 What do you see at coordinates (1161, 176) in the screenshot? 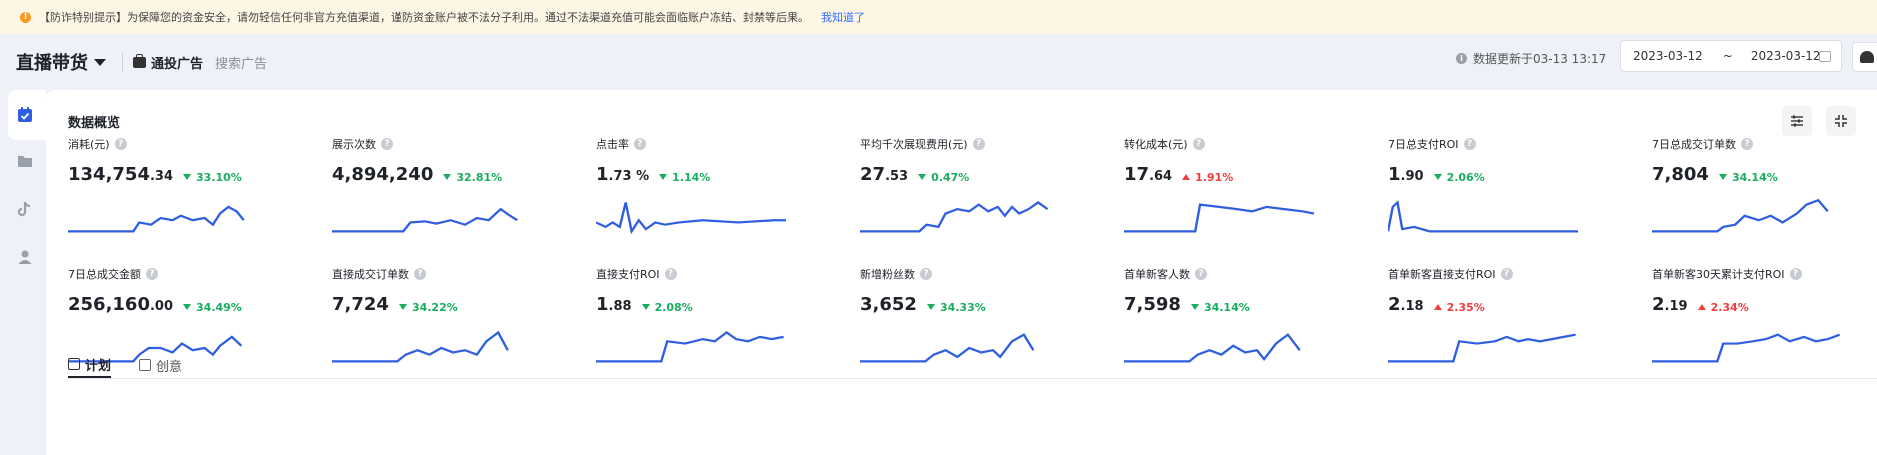
I see `metric-value-dec: .64` at bounding box center [1161, 176].